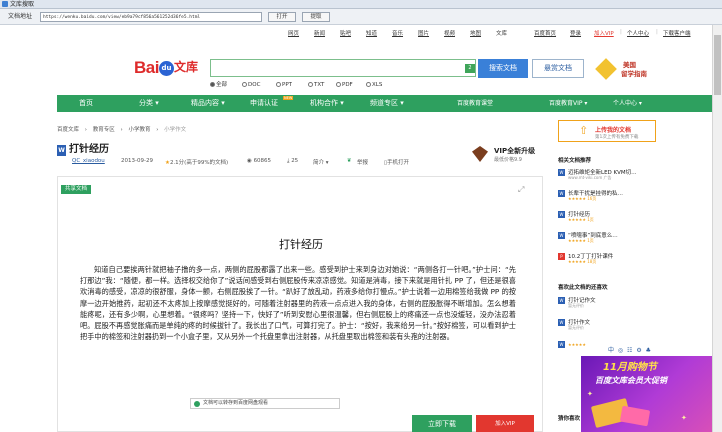 The height and width of the screenshot is (432, 722). What do you see at coordinates (684, 418) in the screenshot?
I see `sparkle-icon: ✦` at bounding box center [684, 418].